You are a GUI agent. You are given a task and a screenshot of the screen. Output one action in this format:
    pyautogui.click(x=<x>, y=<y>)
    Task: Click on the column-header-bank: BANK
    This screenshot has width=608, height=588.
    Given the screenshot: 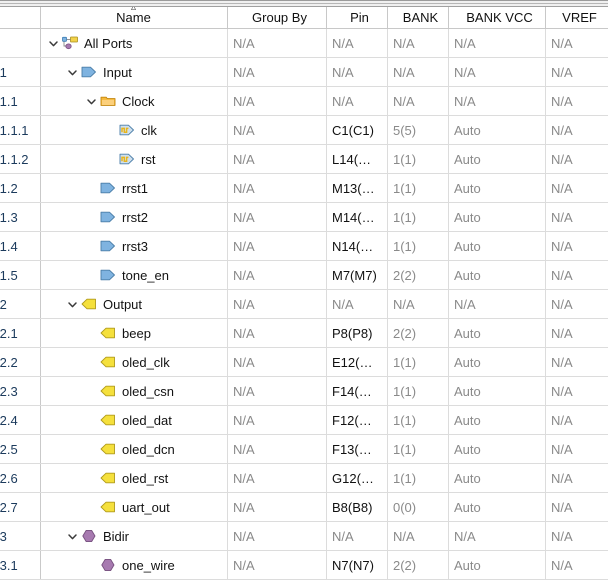 What is the action you would take?
    pyautogui.click(x=417, y=17)
    